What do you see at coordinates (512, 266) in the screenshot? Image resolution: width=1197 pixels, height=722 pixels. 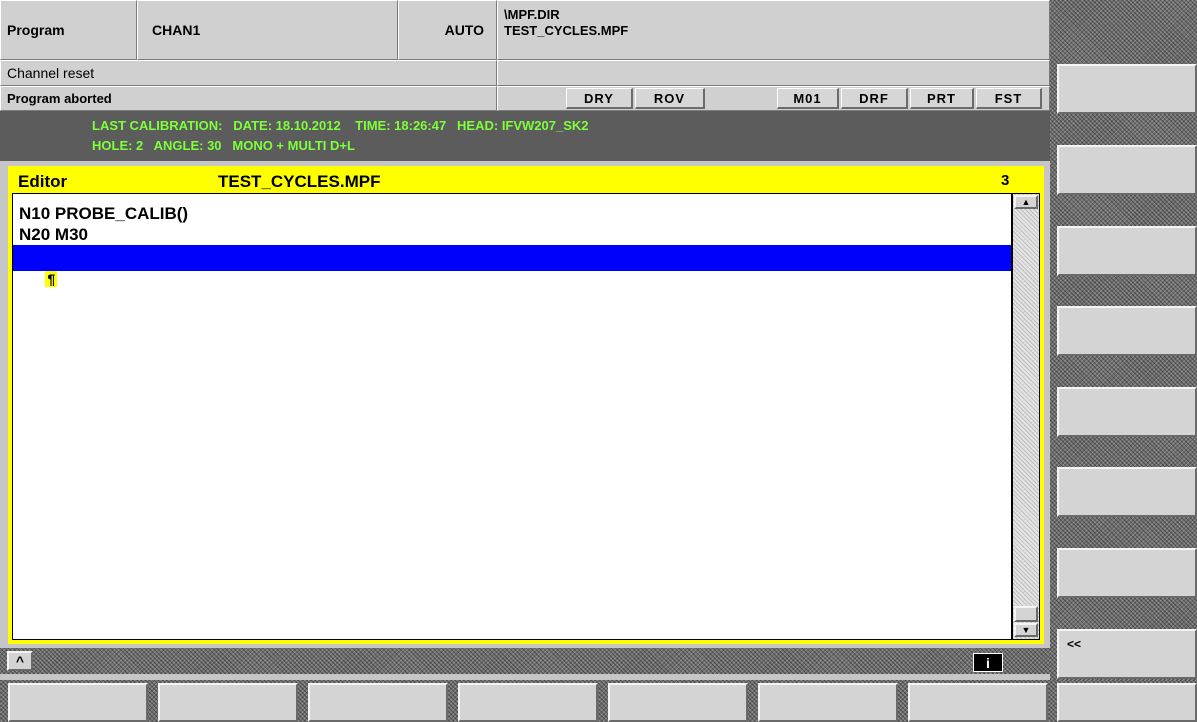 I see `program-line-3-cursor: ¶` at bounding box center [512, 266].